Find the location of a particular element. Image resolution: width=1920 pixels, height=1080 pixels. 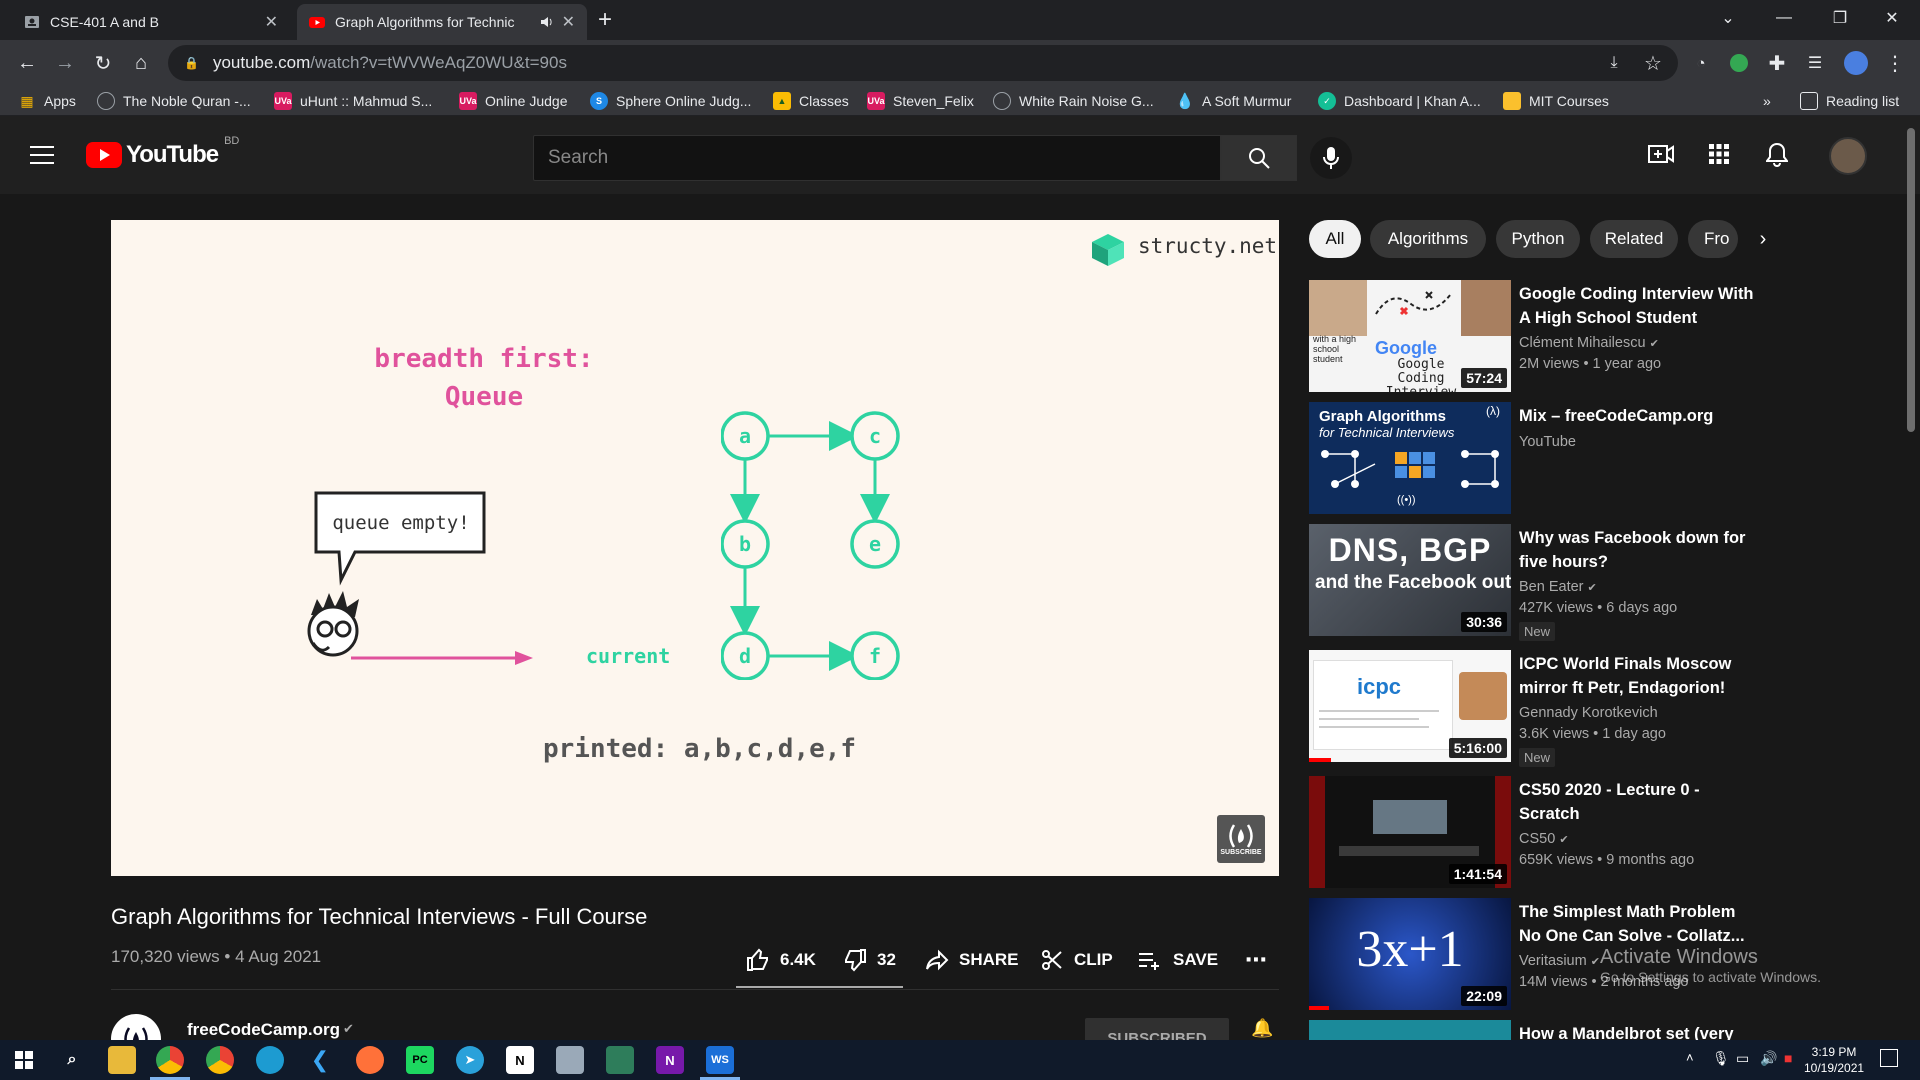

media-control-icon: ☰ is located at coordinates (1815, 63).